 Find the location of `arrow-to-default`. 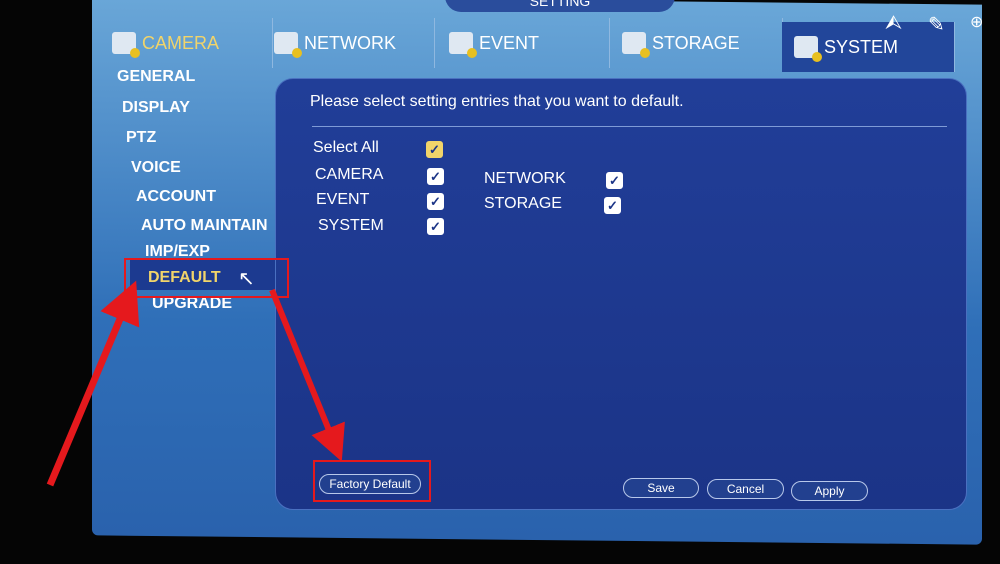

arrow-to-default is located at coordinates (93, 383).